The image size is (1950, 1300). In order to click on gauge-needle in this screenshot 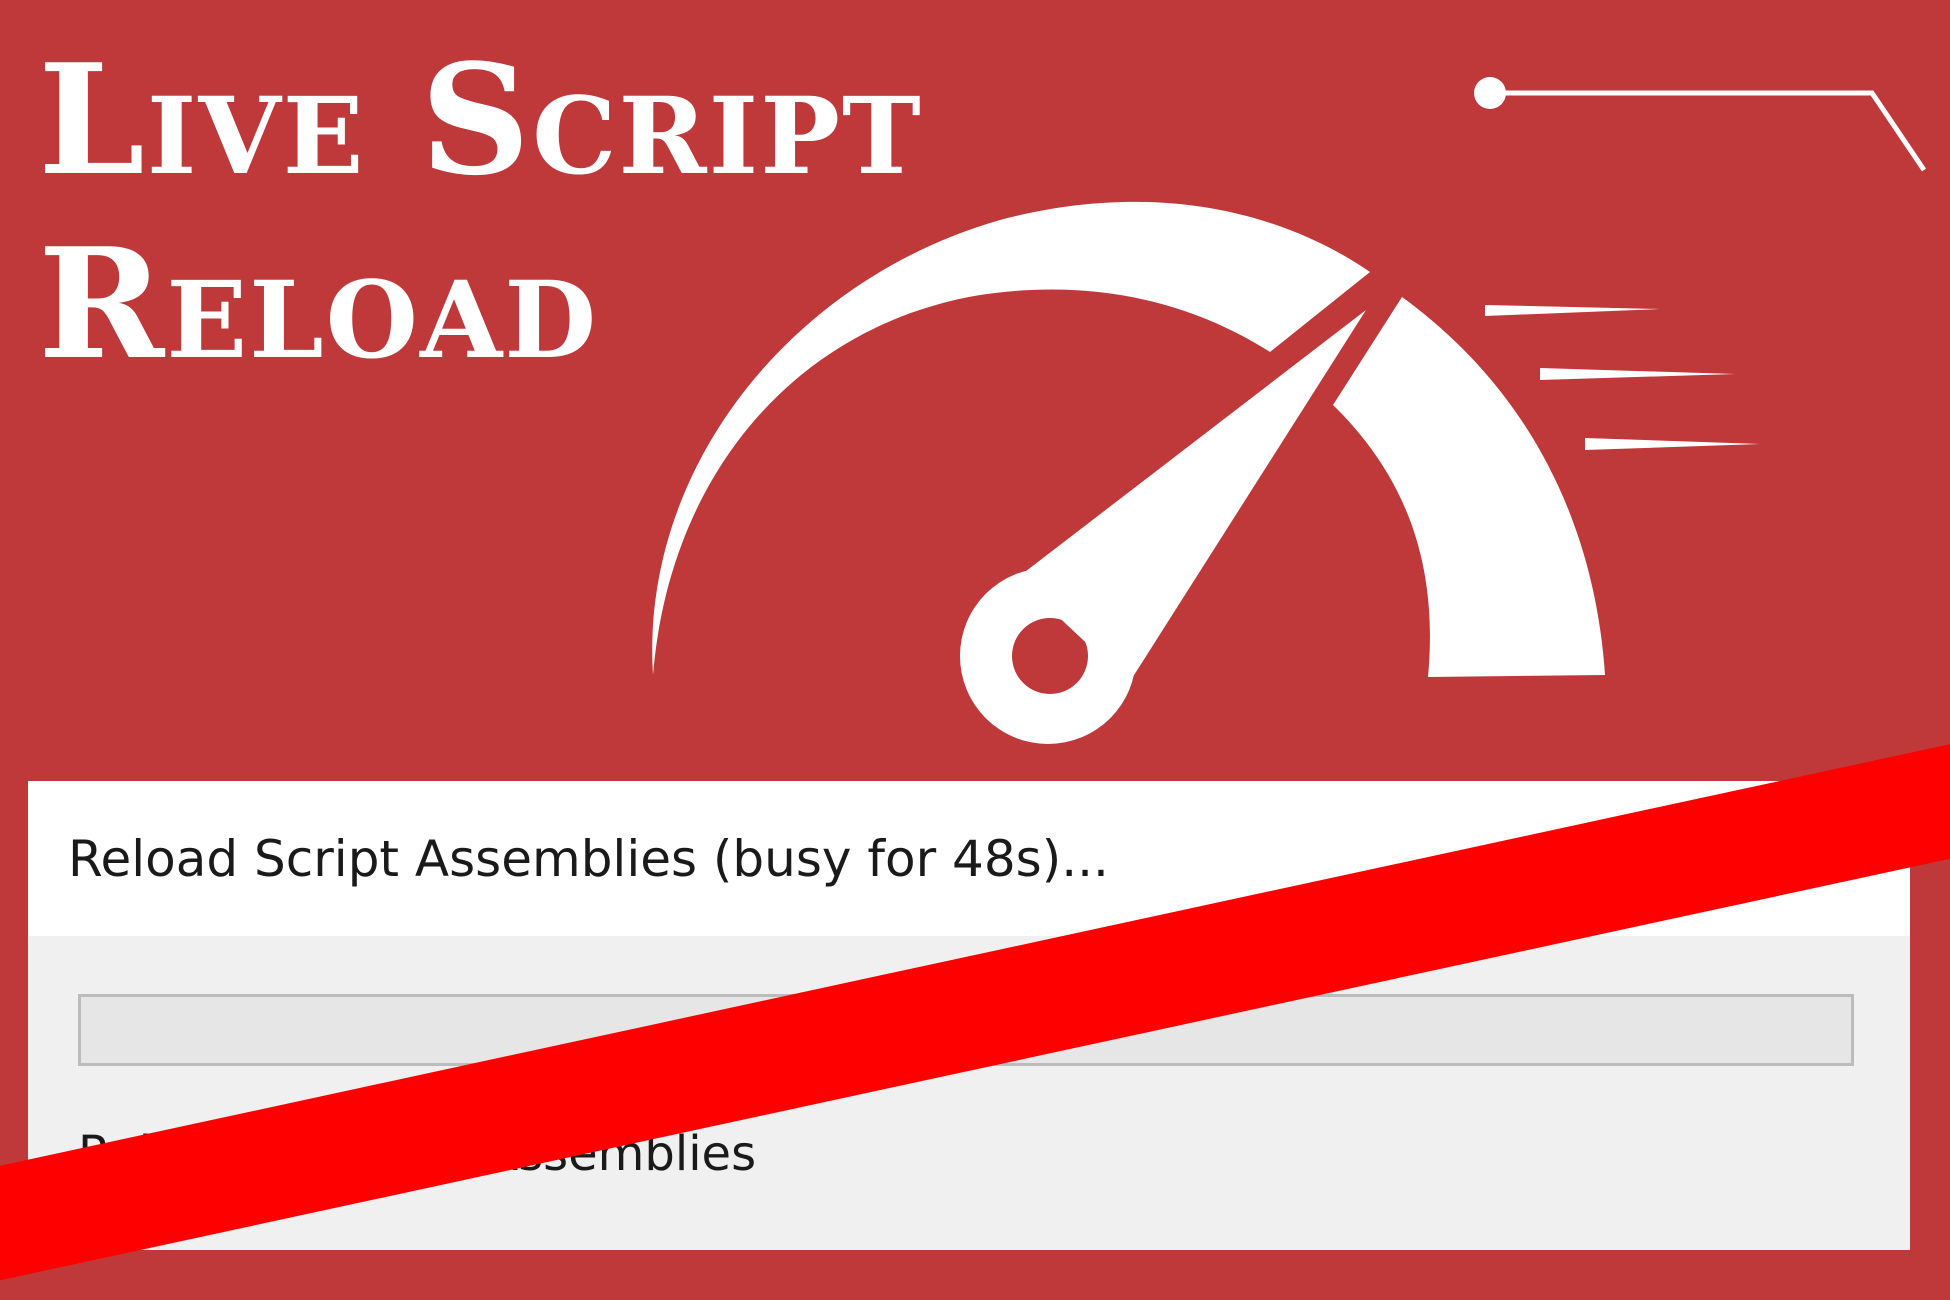, I will do `click(1191, 496)`.